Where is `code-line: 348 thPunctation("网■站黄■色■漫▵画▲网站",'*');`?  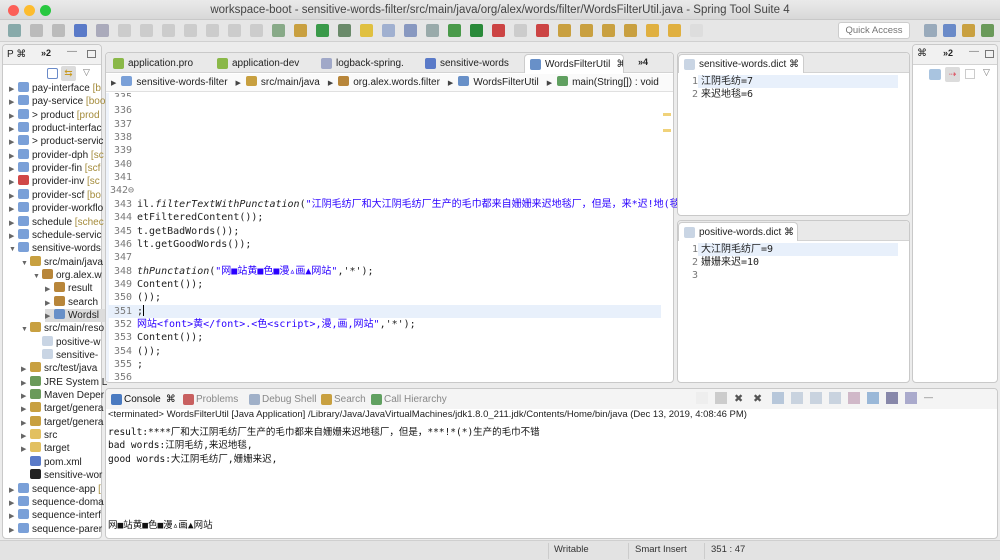 code-line: 348 thPunctation("网■站黄■色■漫▵画▲网站",'*'); is located at coordinates (242, 271).